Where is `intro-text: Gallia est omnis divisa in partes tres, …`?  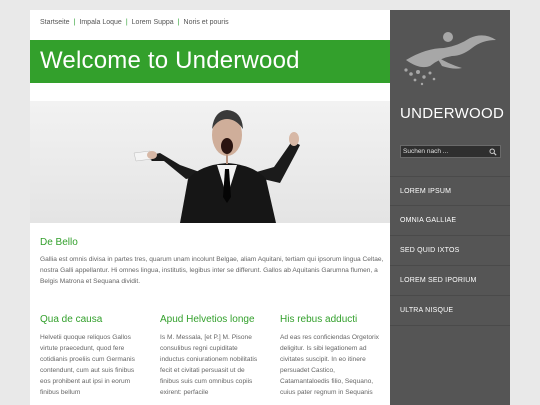
intro-text: Gallia est omnis divisa in partes tres, … is located at coordinates (212, 270).